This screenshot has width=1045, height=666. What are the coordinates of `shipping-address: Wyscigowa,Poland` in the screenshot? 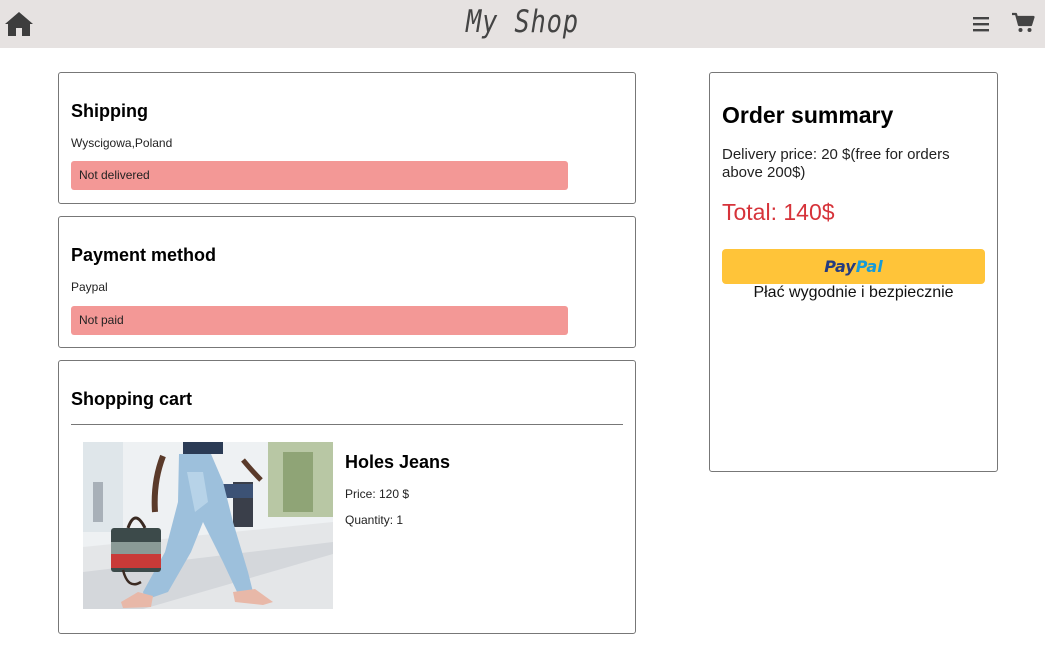 It's located at (122, 143).